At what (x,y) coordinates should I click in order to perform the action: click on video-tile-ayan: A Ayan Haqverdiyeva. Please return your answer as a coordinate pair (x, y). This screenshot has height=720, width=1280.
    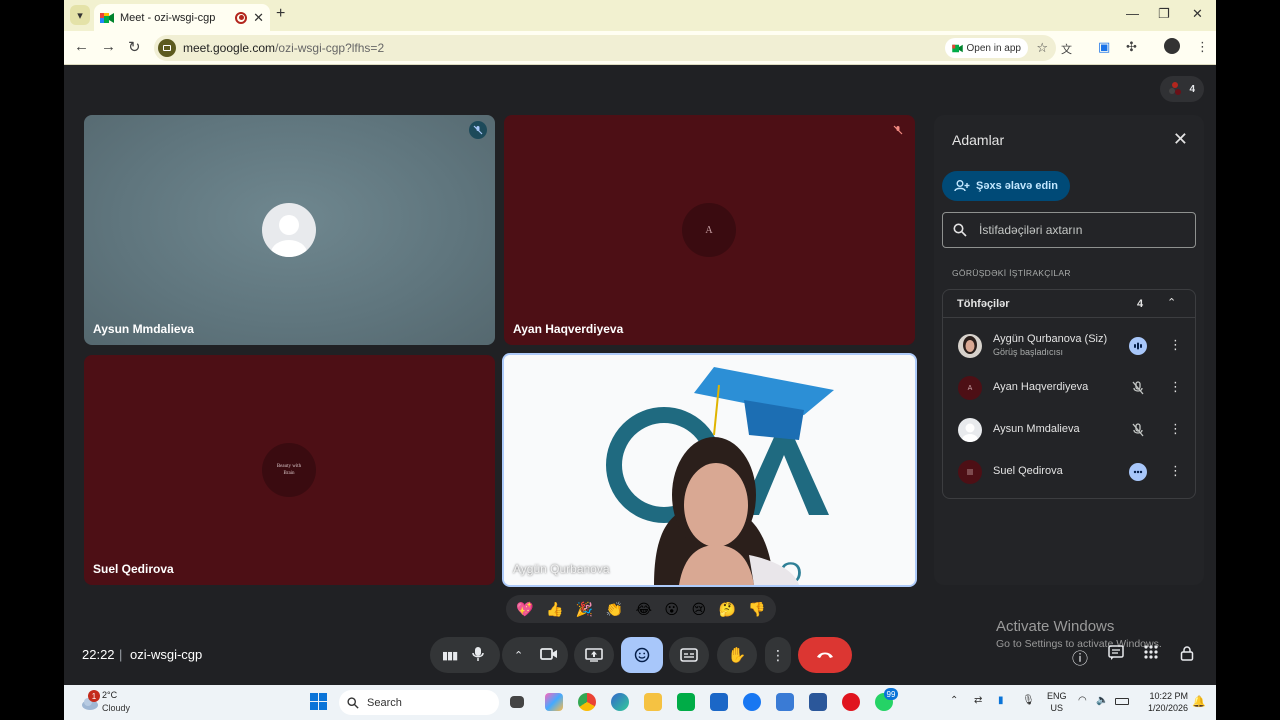
    Looking at the image, I should click on (709, 230).